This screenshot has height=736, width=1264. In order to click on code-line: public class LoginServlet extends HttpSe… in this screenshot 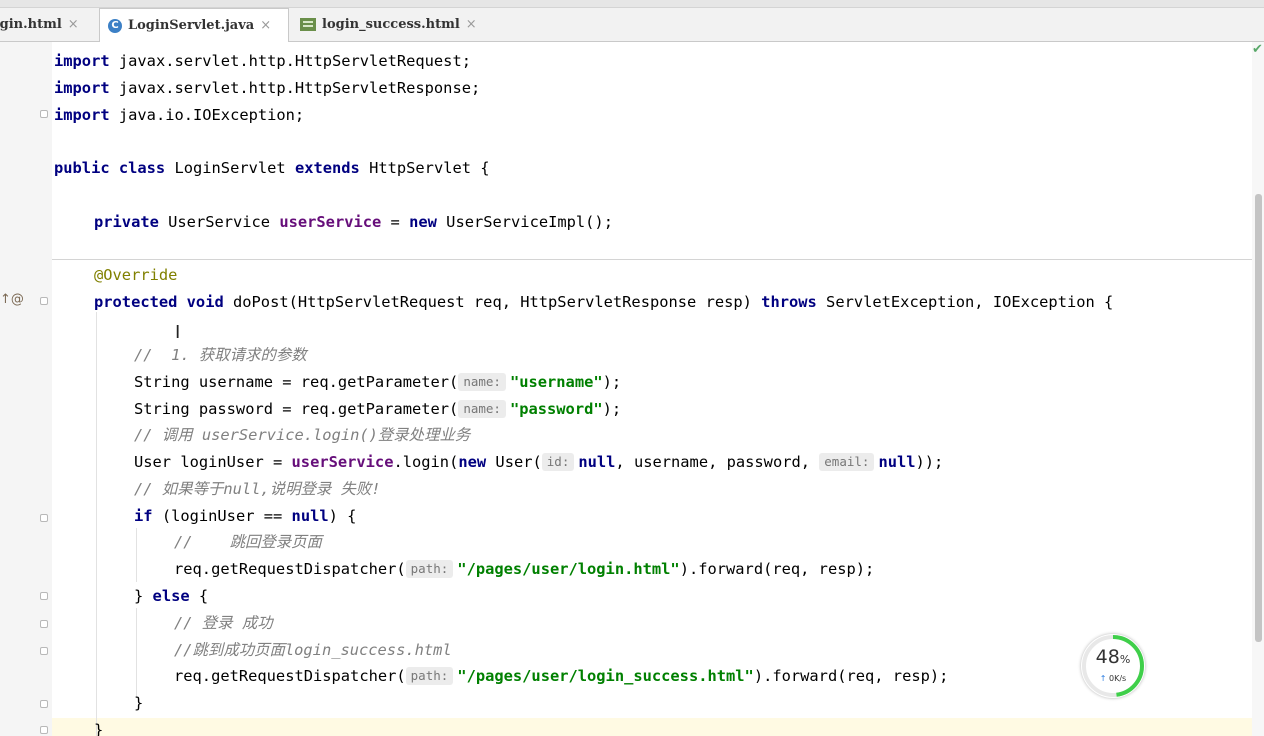, I will do `click(272, 168)`.